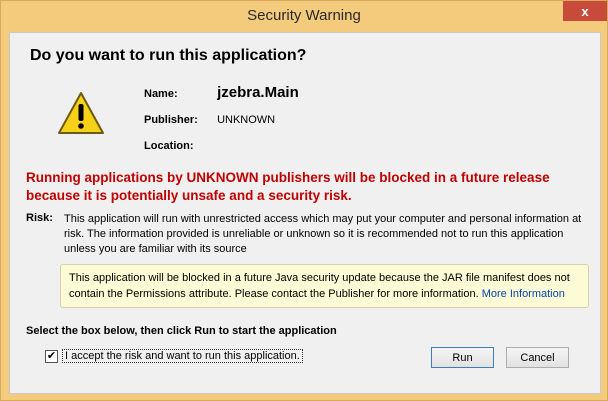 This screenshot has height=401, width=608. I want to click on name-label: Name:, so click(161, 94).